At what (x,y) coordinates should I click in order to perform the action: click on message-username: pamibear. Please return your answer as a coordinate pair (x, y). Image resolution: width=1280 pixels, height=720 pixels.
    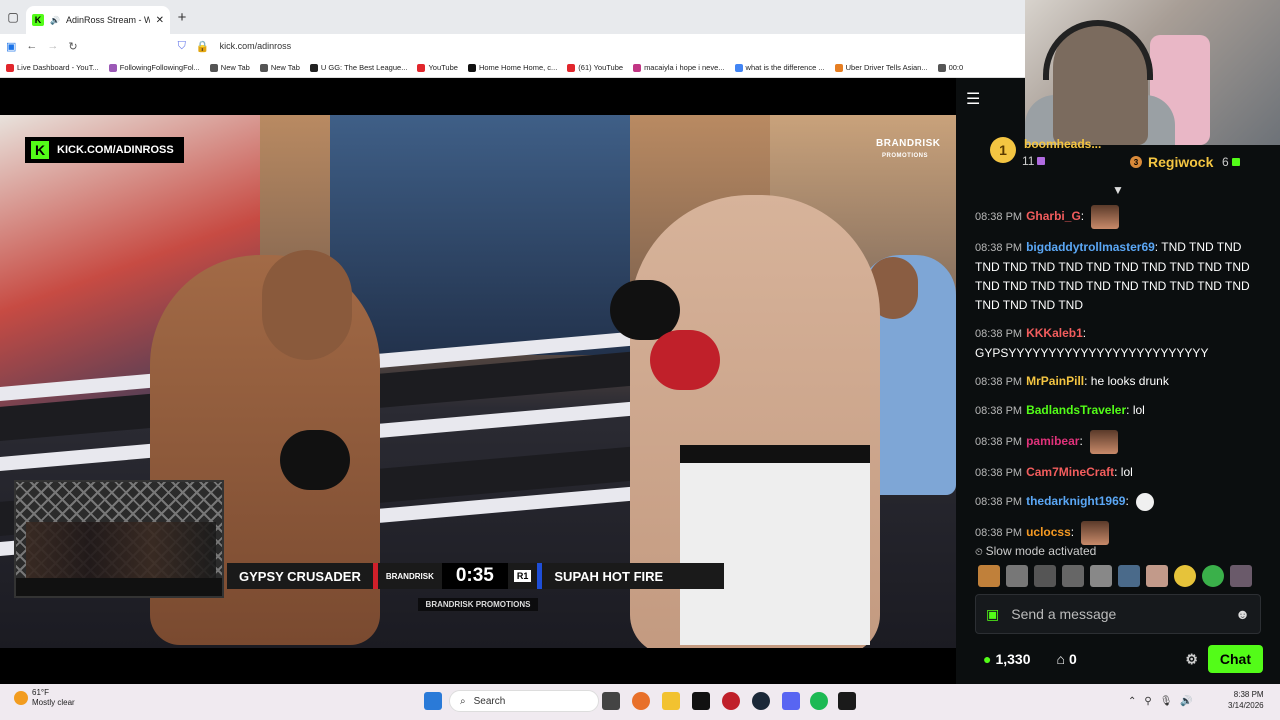
    Looking at the image, I should click on (1052, 441).